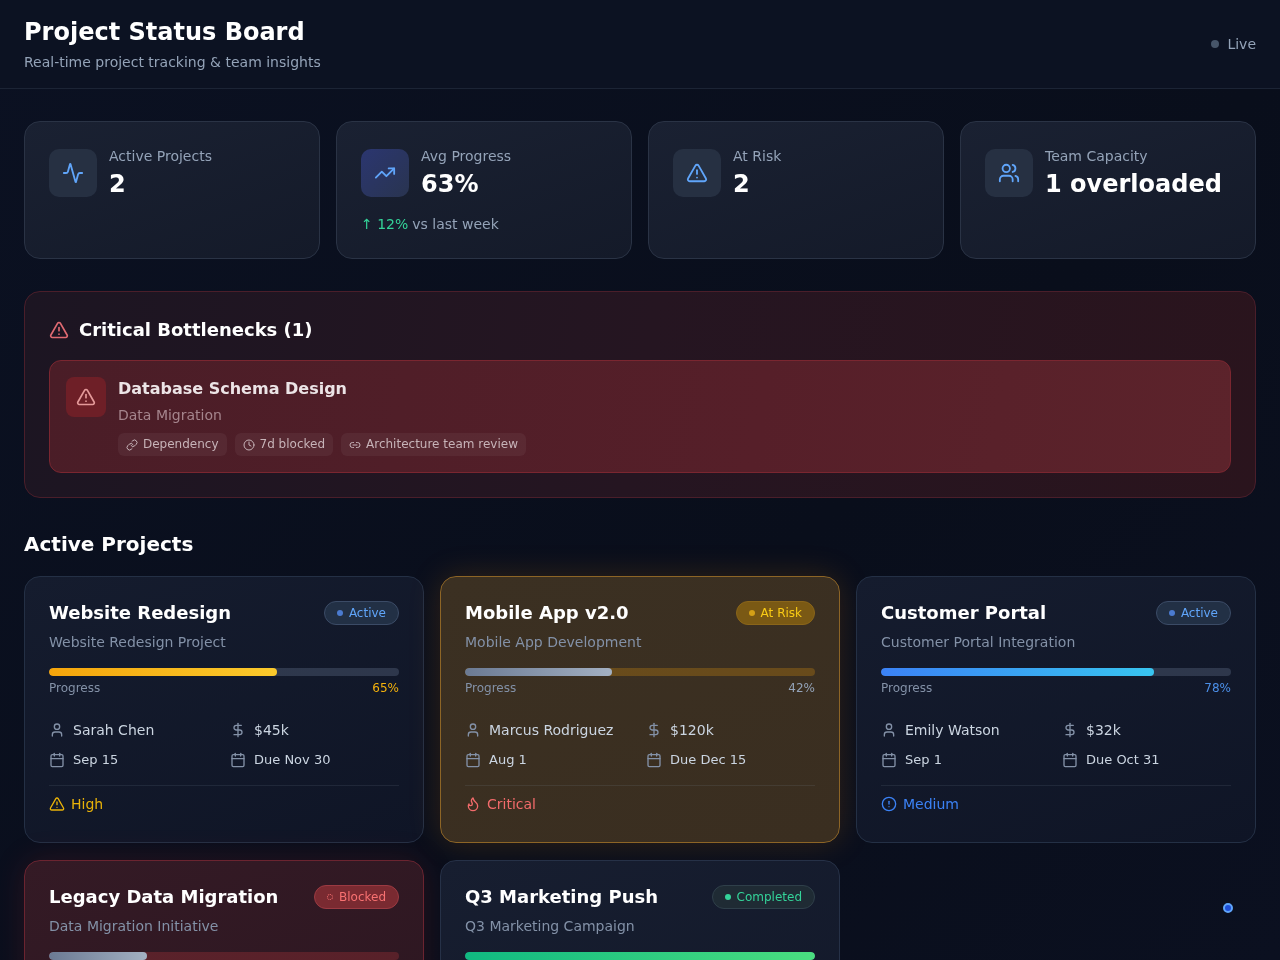 This screenshot has width=1280, height=960. Describe the element at coordinates (1217, 688) in the screenshot. I see `progress-percent: 78%` at that location.